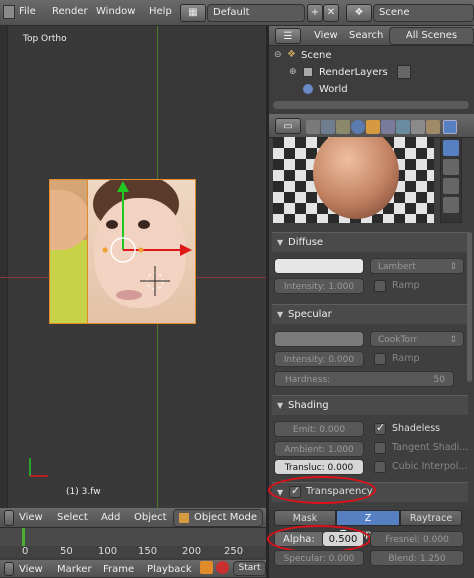 The image size is (474, 578). Describe the element at coordinates (206, 567) in the screenshot. I see `sync-icon` at that location.